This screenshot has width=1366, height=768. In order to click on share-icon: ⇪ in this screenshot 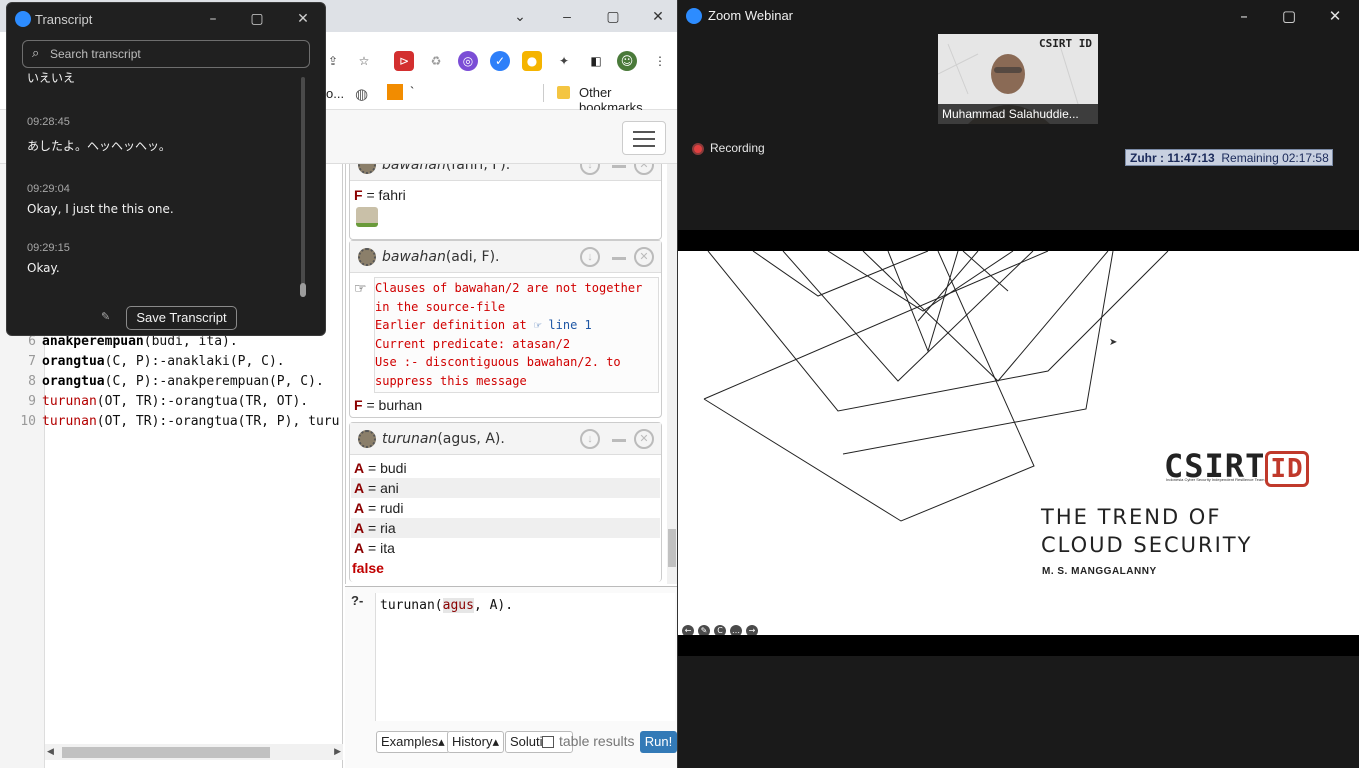, I will do `click(333, 61)`.